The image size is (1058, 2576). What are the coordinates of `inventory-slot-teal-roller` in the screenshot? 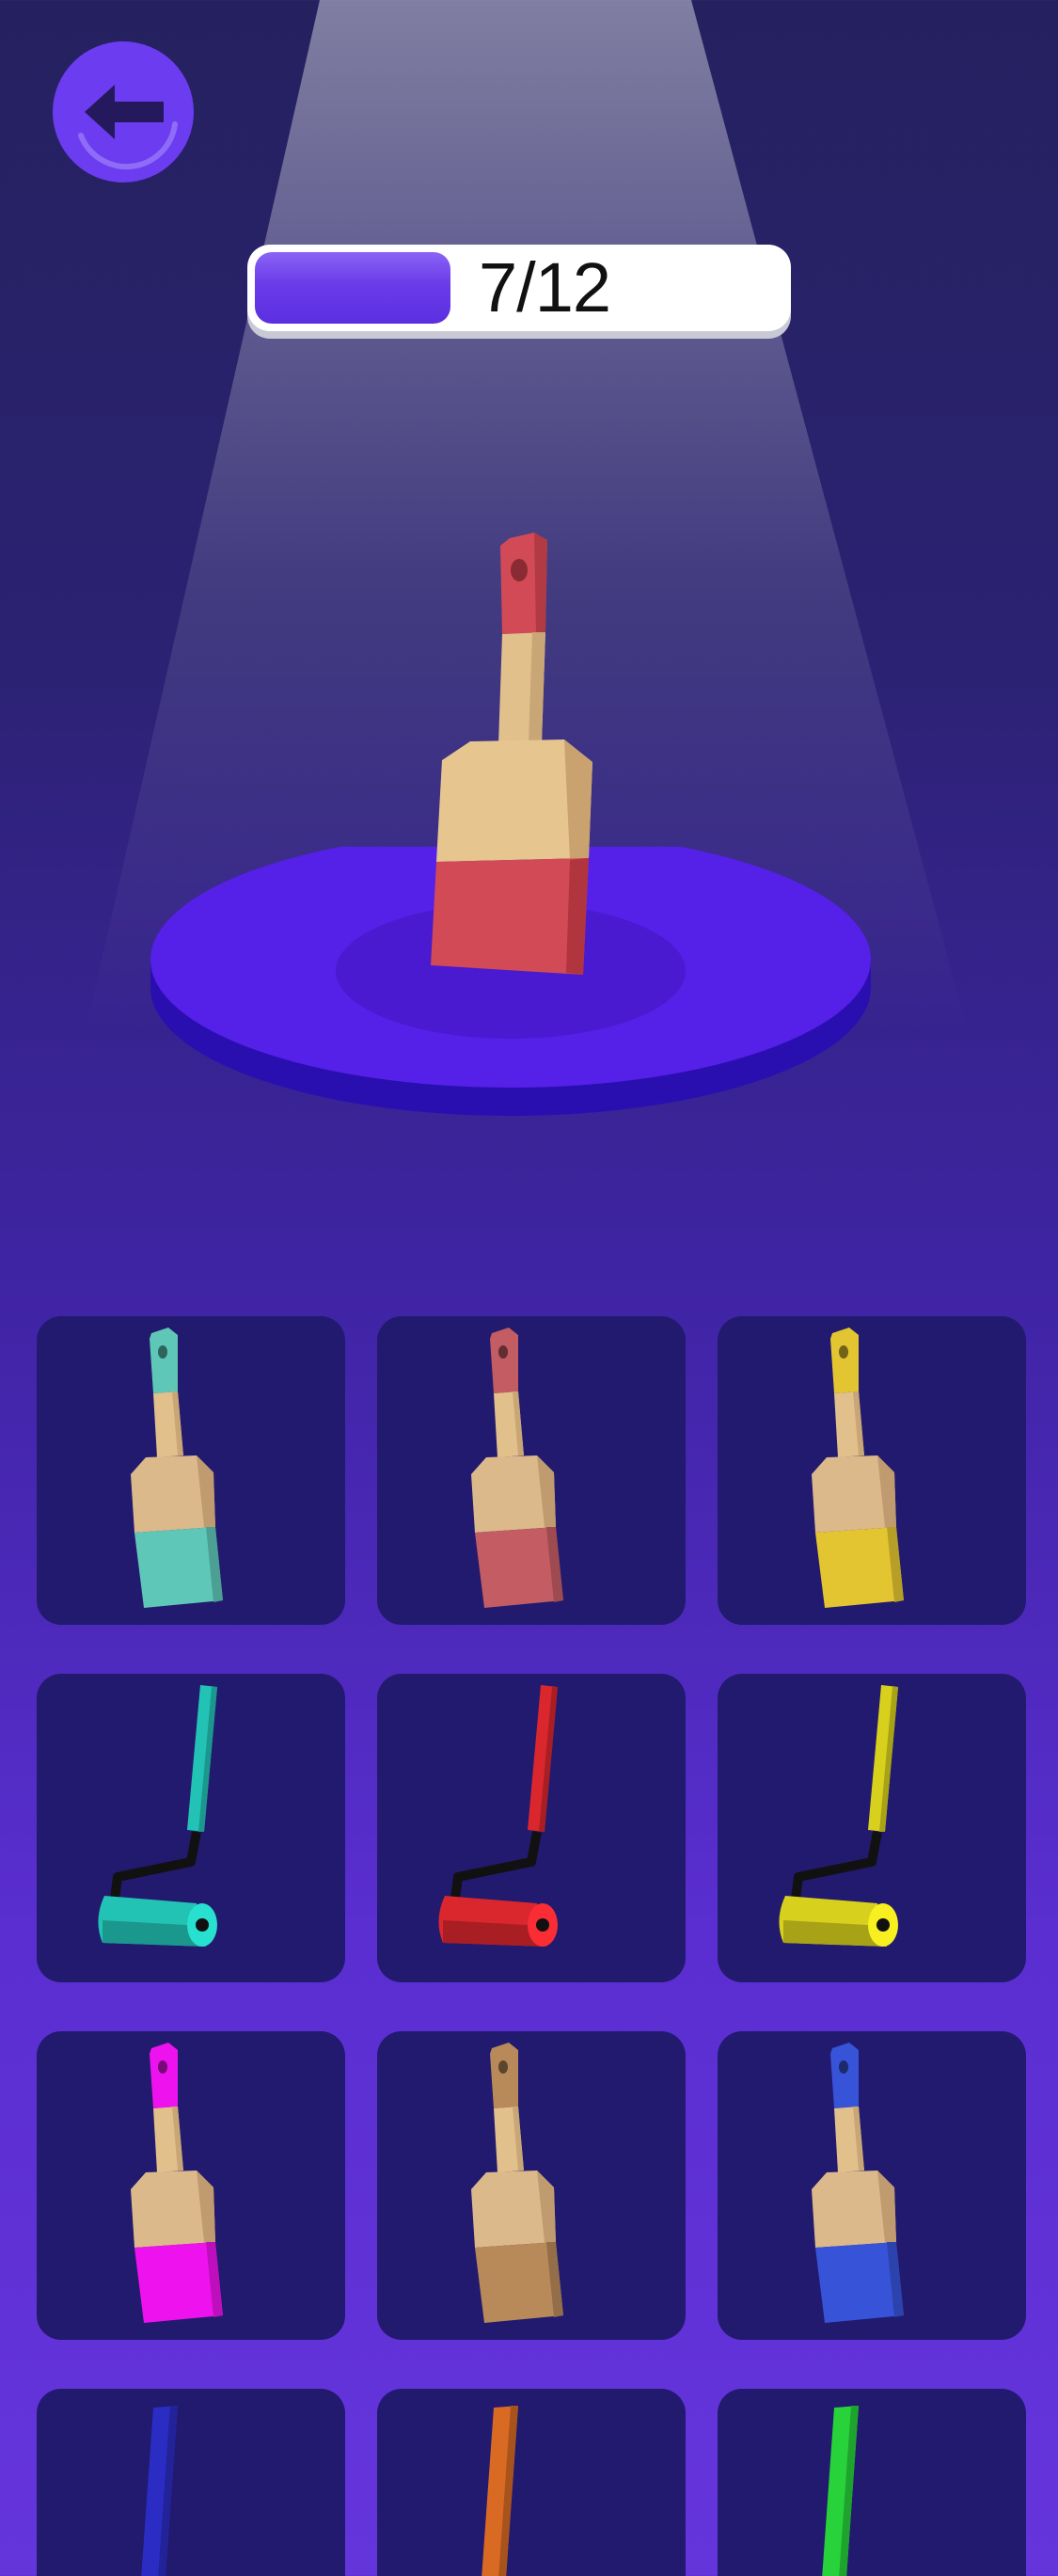 It's located at (191, 1828).